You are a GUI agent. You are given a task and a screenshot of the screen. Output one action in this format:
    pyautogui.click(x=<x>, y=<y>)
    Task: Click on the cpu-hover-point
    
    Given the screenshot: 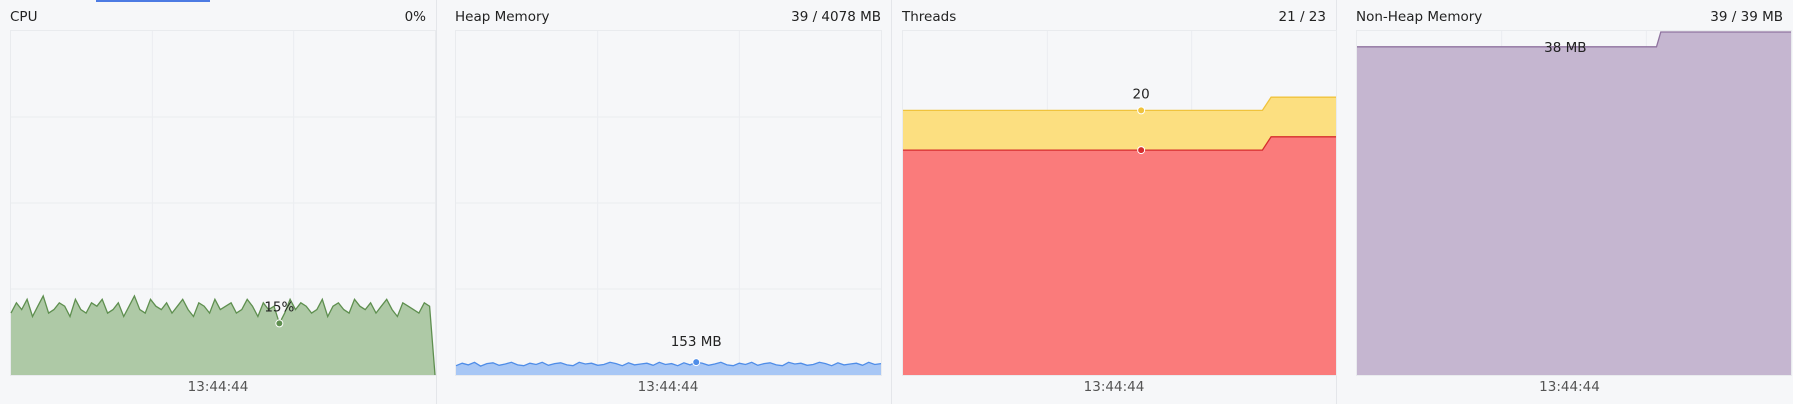 What is the action you would take?
    pyautogui.click(x=279, y=323)
    